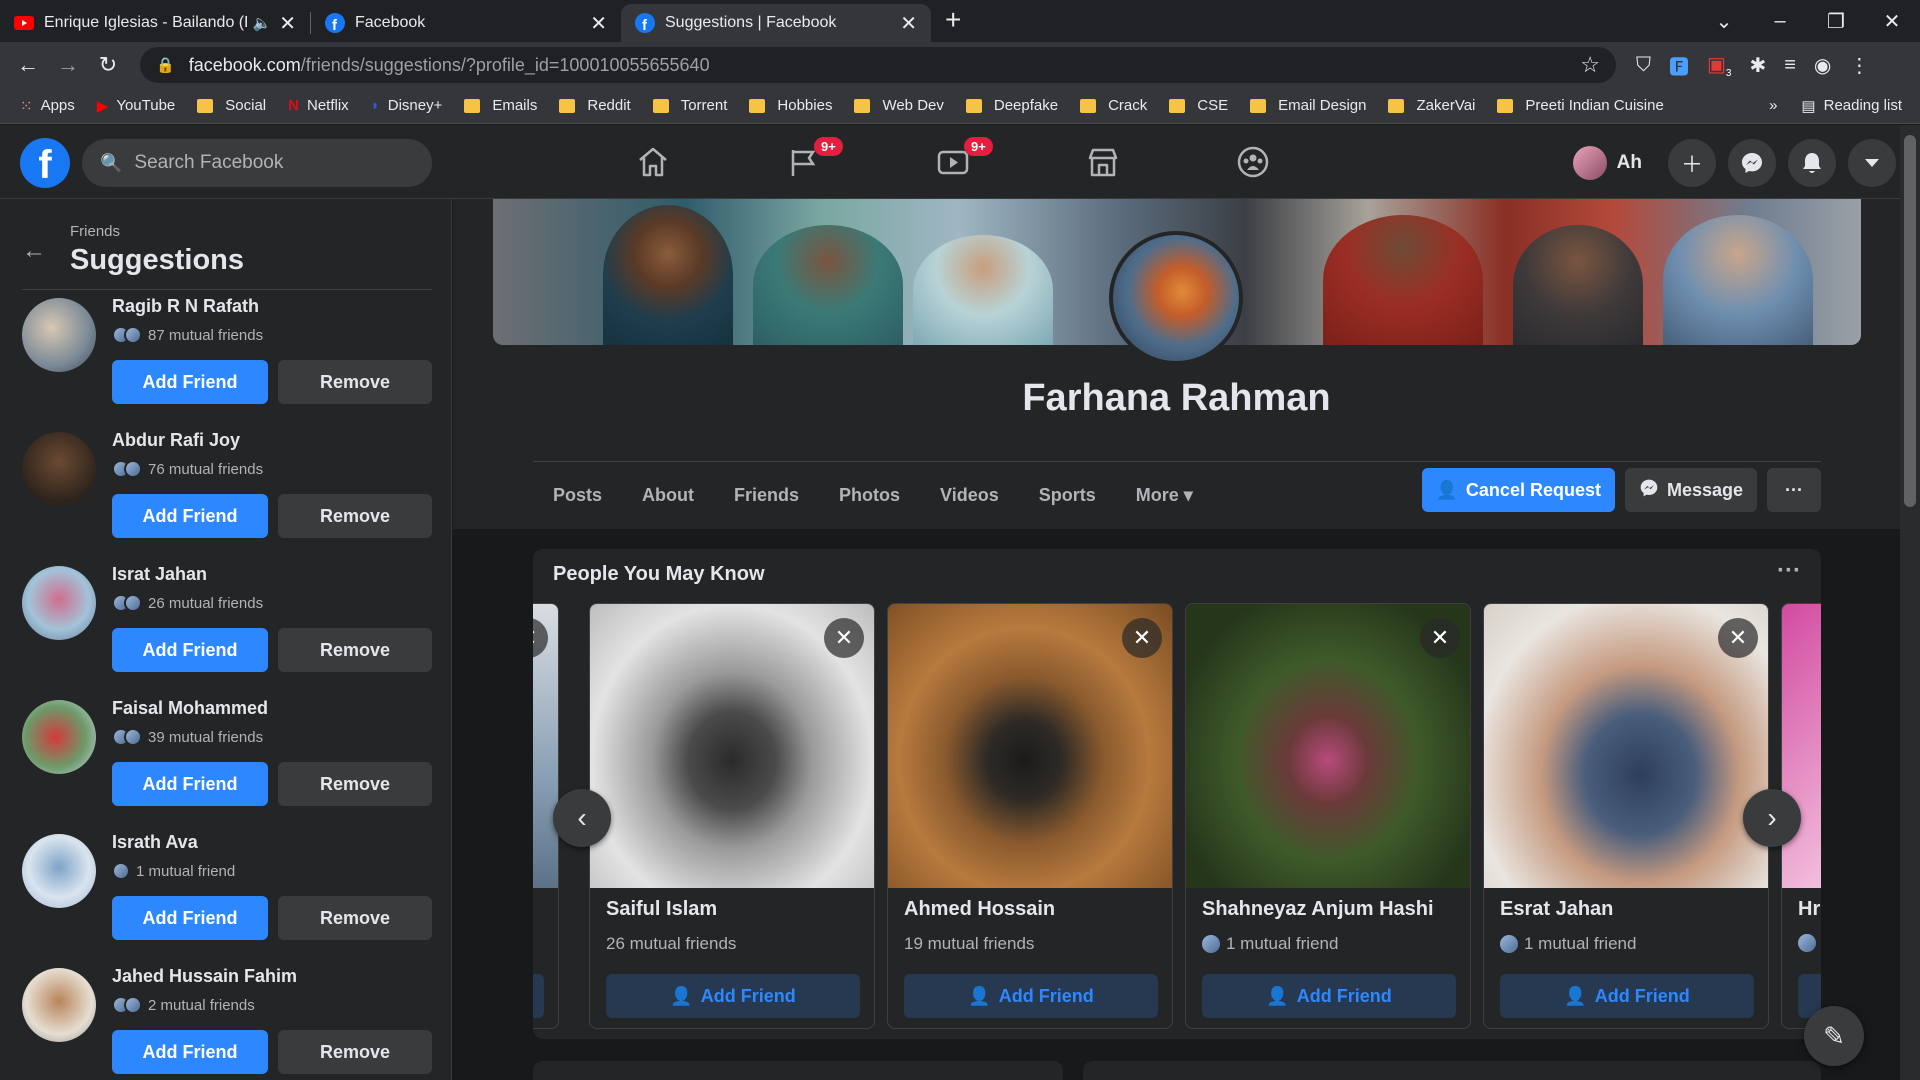 The image size is (1920, 1080). What do you see at coordinates (653, 162) in the screenshot?
I see `nav-home` at bounding box center [653, 162].